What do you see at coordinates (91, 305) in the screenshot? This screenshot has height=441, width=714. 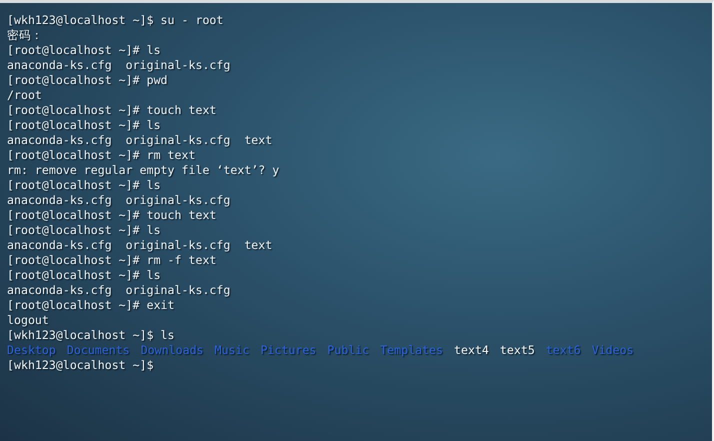 I see `terminal-line: [root@localhost ~]# exit` at bounding box center [91, 305].